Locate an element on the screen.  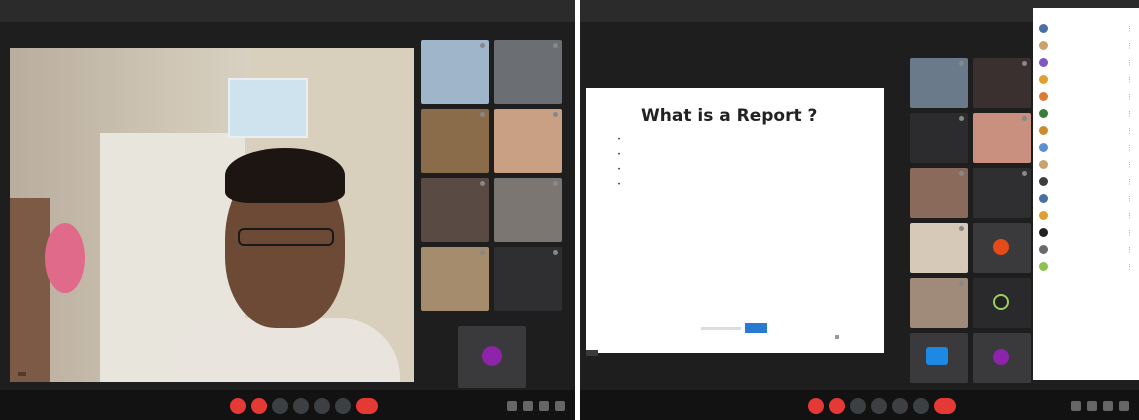
control-buttons is located at coordinates (882, 406).